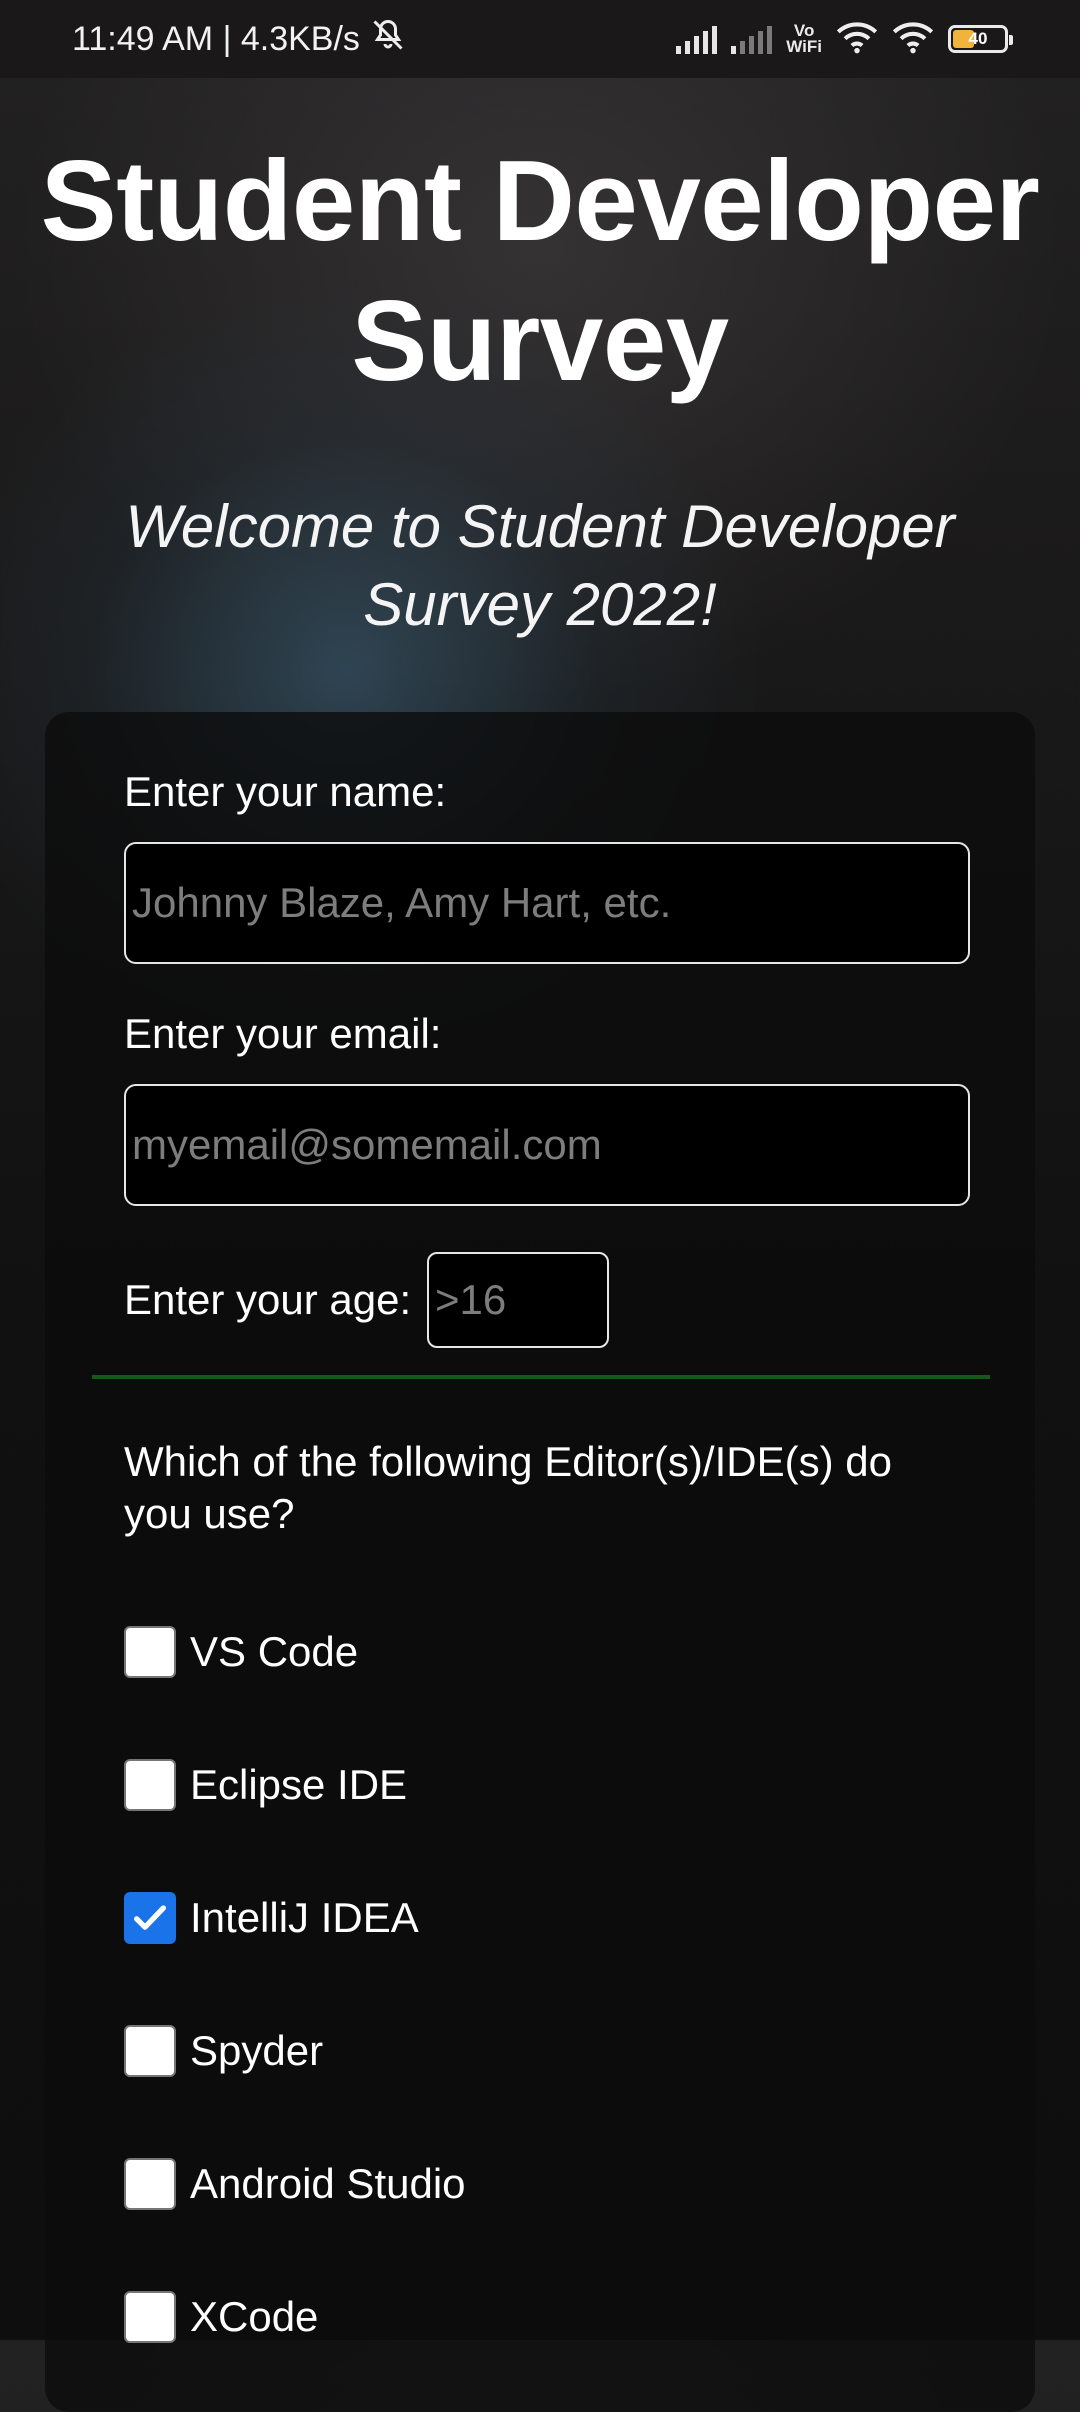 The height and width of the screenshot is (2412, 1080). I want to click on option-label: VS Code, so click(274, 1651).